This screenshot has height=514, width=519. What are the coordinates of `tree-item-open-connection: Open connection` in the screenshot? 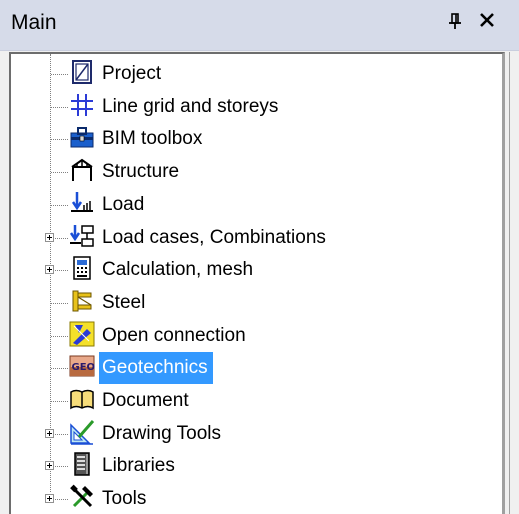 It's located at (256, 336).